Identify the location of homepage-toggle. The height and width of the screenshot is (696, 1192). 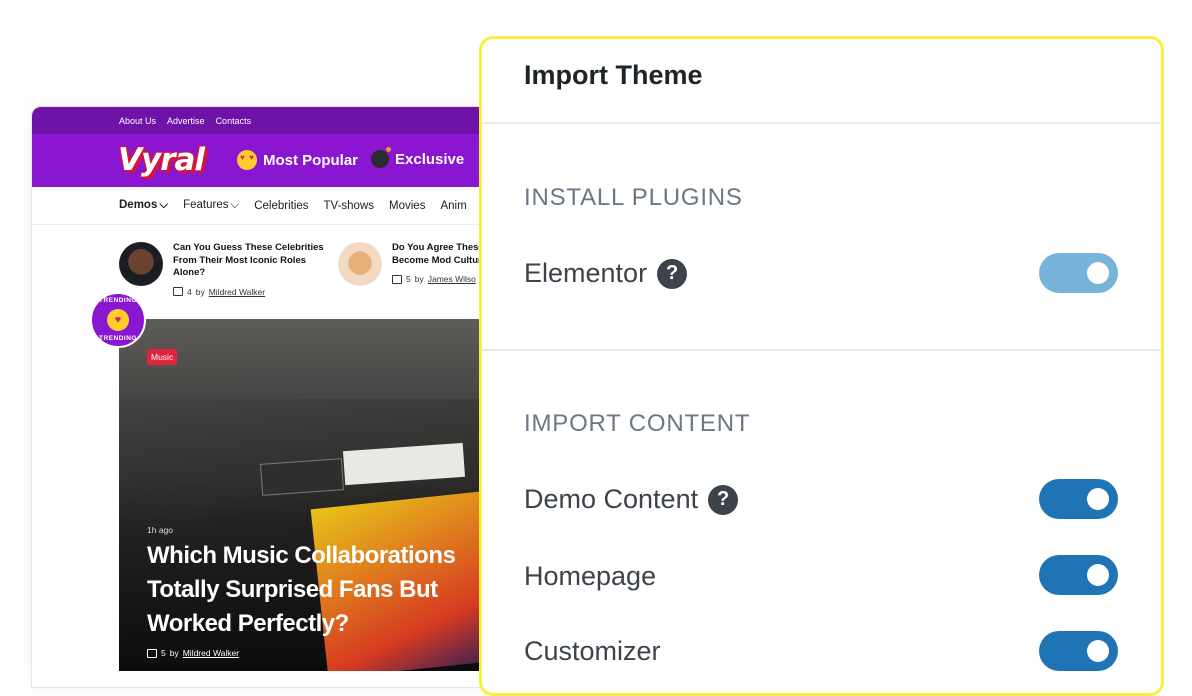
(1078, 575).